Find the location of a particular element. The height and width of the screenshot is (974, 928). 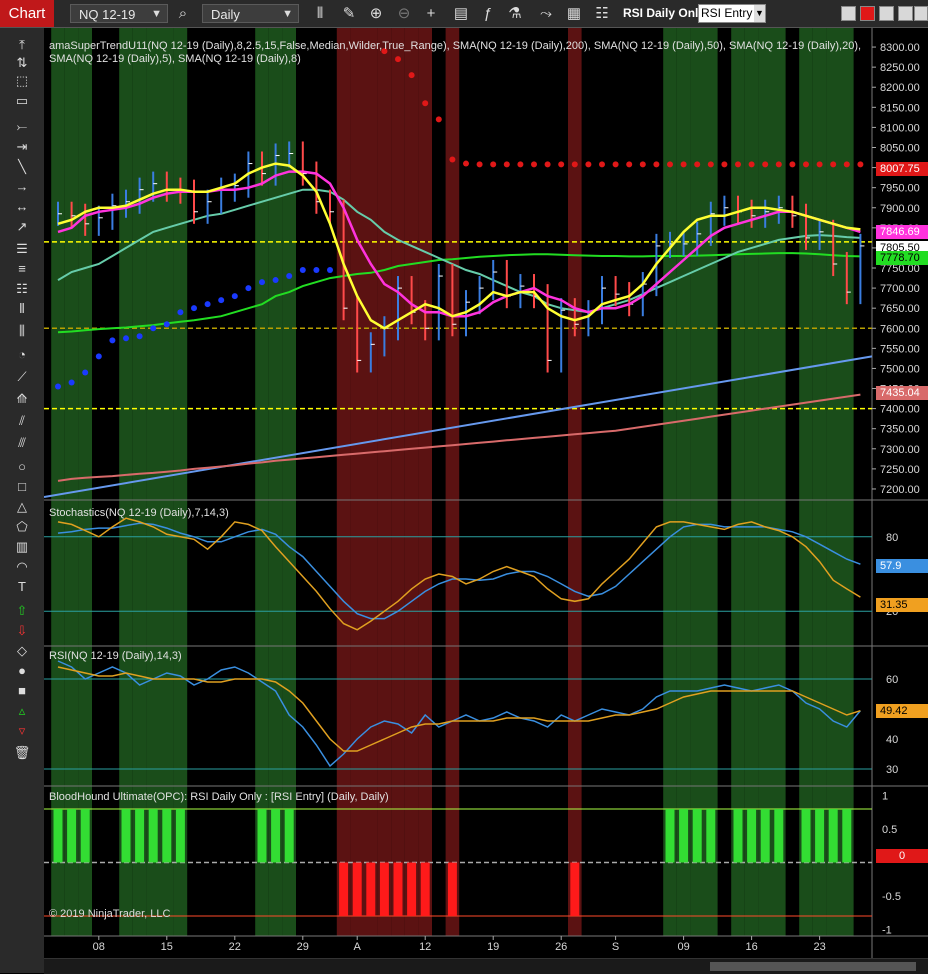

maximize-button is located at coordinates (886, 13).